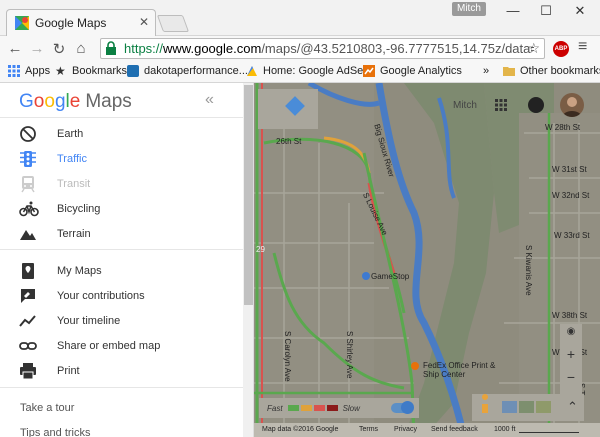 The image size is (600, 437). Describe the element at coordinates (275, 408) in the screenshot. I see `traffic-fast-label: Fast` at that location.